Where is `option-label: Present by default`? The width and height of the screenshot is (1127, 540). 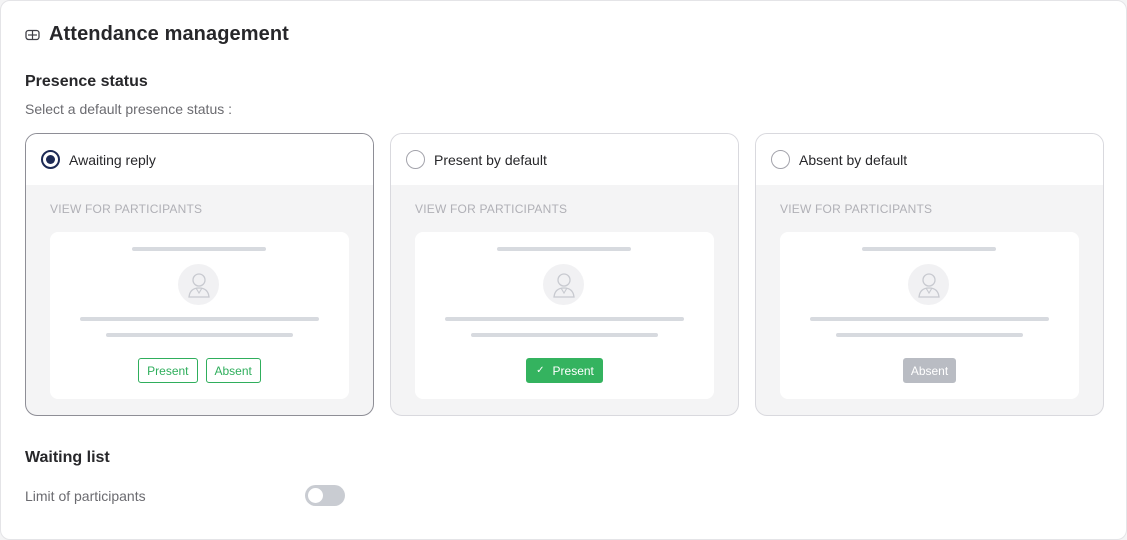 option-label: Present by default is located at coordinates (490, 159).